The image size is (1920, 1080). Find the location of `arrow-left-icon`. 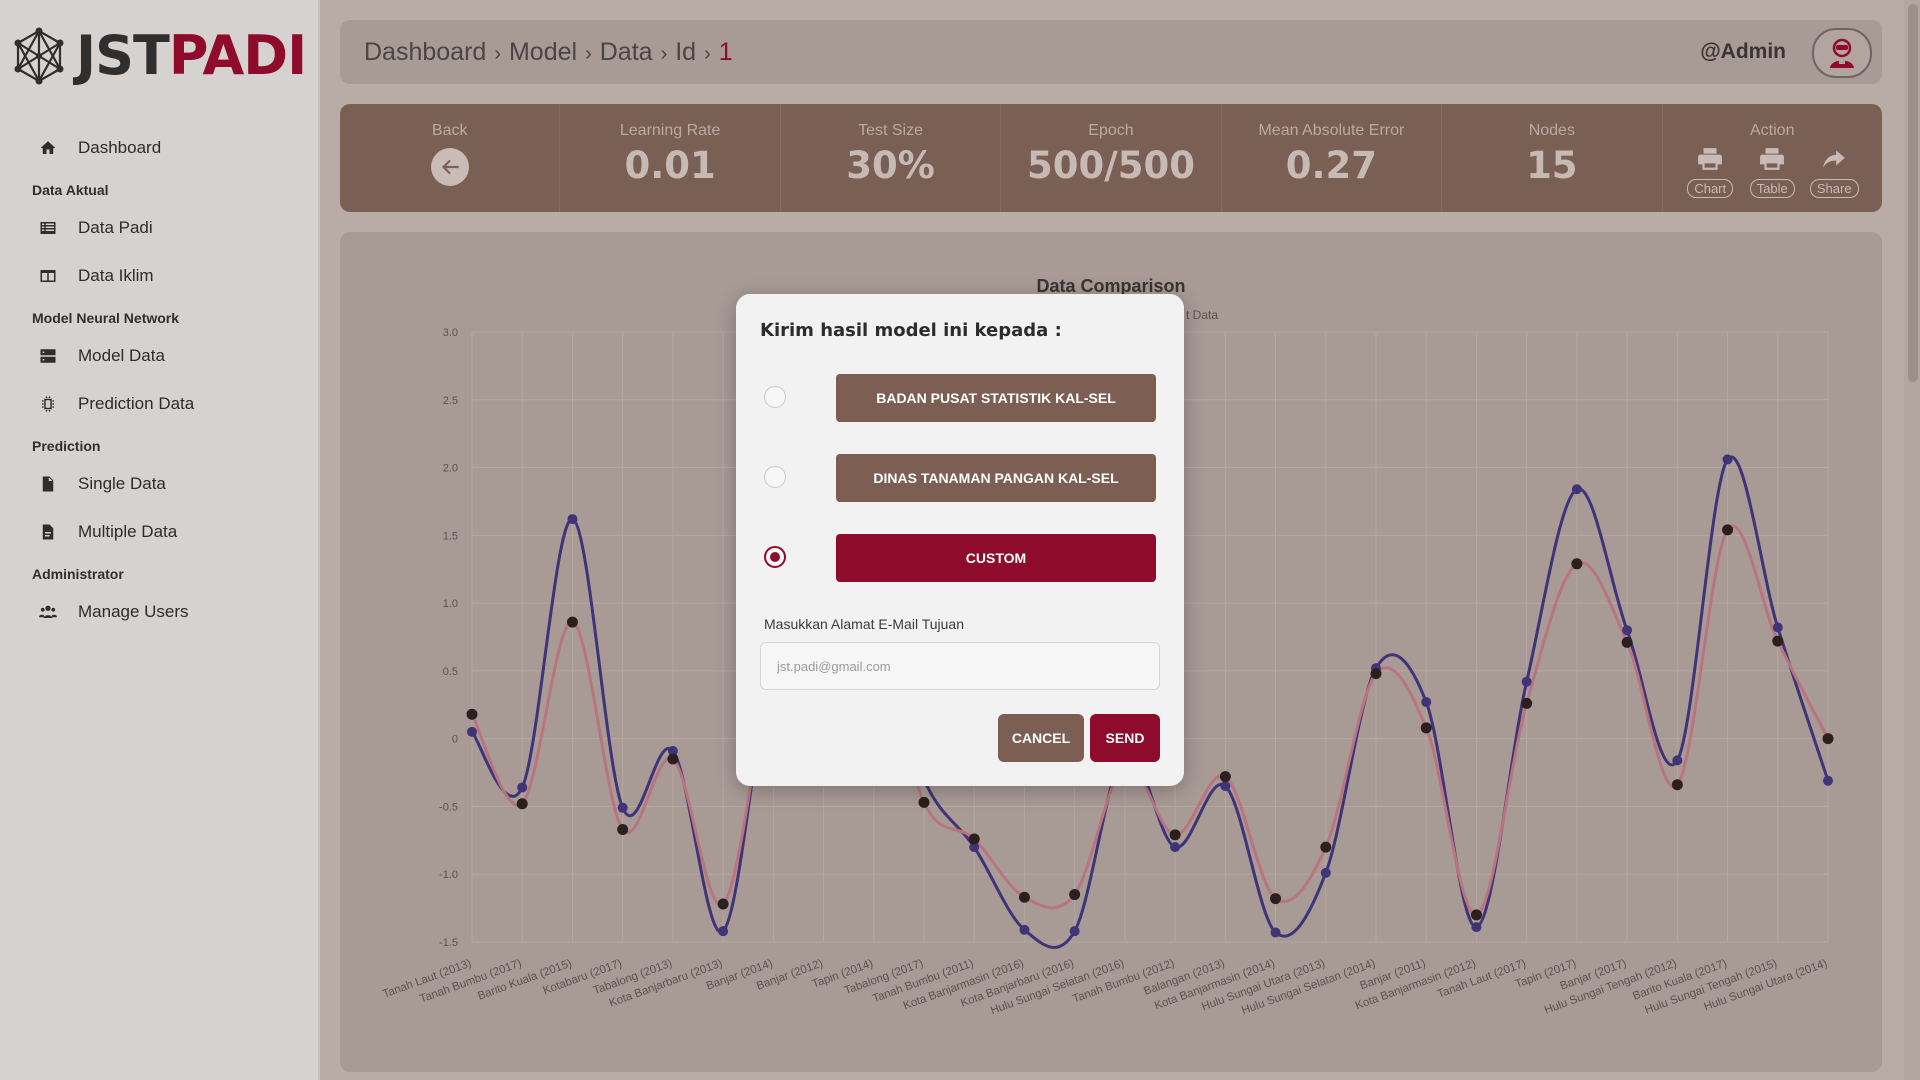

arrow-left-icon is located at coordinates (450, 167).